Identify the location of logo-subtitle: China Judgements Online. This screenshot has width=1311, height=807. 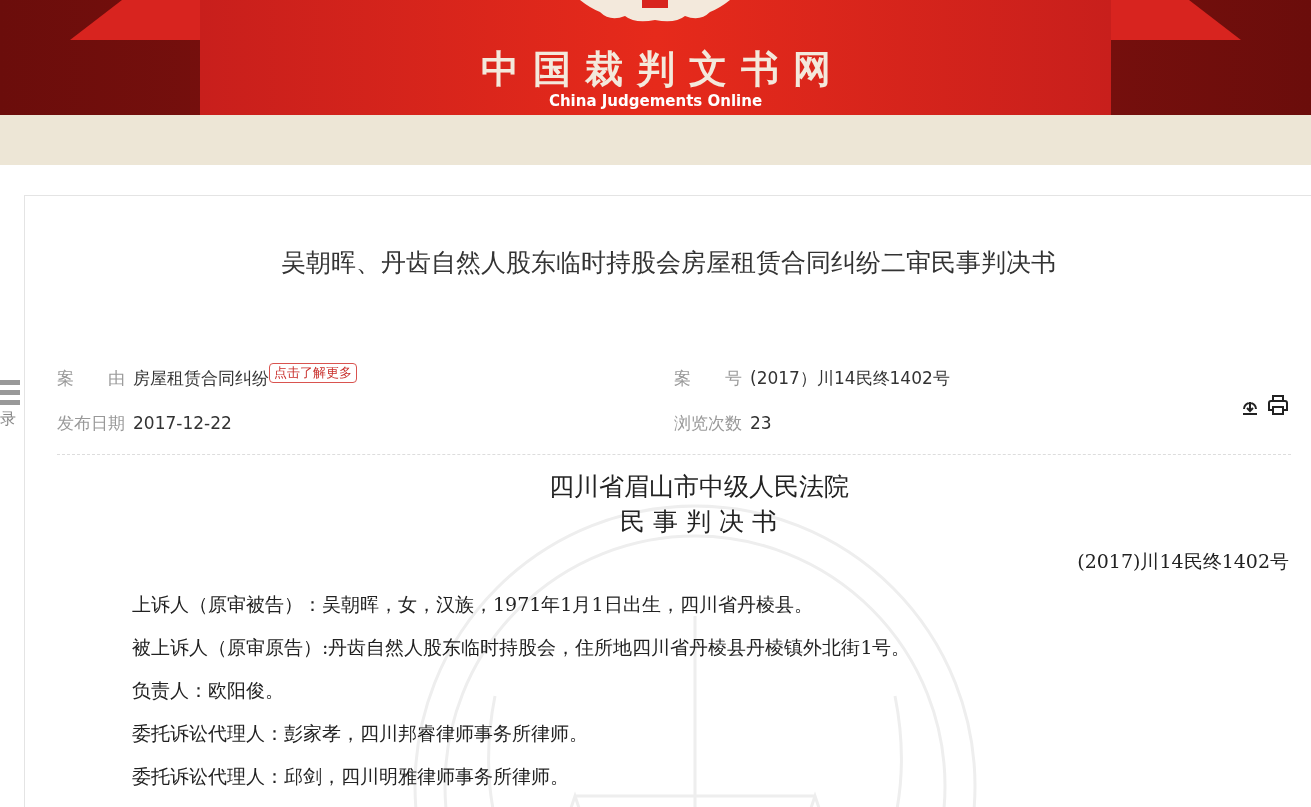
(655, 101).